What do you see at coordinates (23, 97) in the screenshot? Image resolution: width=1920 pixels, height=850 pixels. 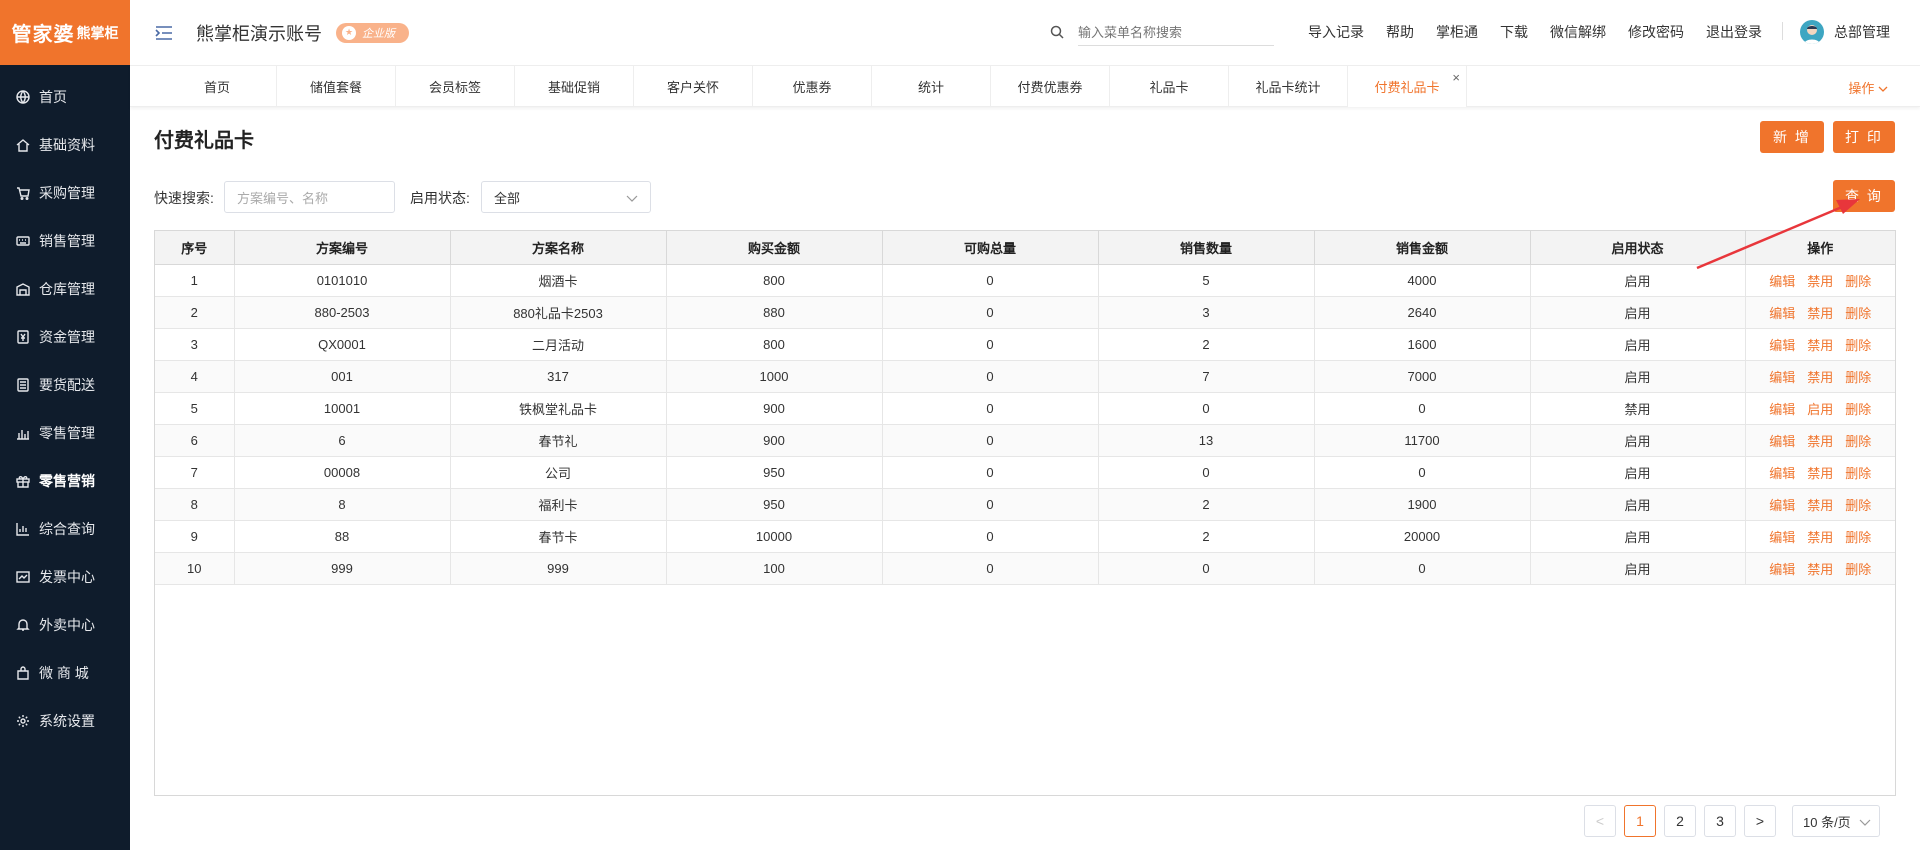 I see `globe-icon` at bounding box center [23, 97].